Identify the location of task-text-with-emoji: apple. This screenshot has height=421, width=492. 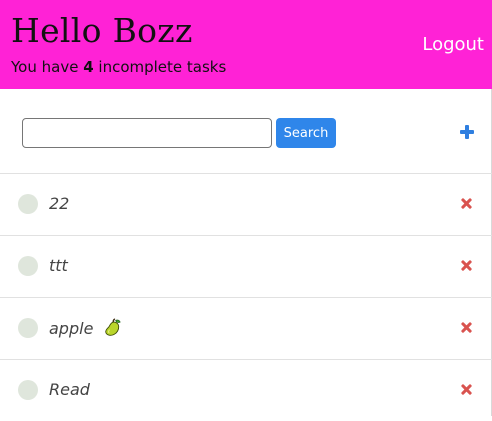
(86, 330).